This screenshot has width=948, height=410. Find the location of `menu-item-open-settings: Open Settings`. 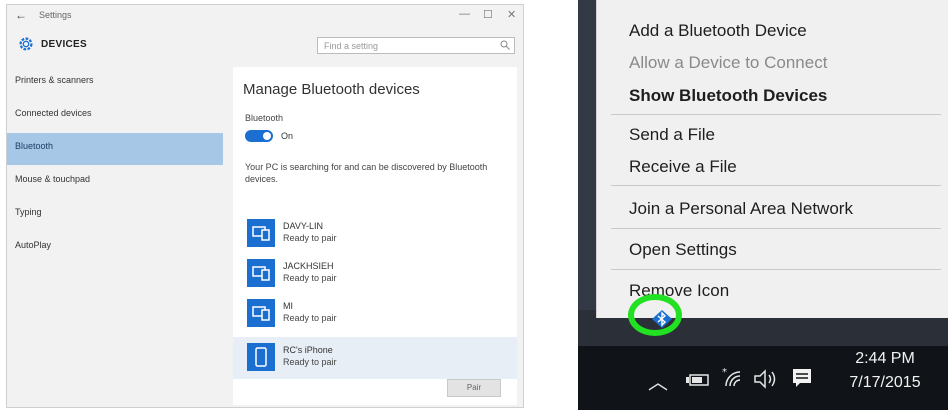

menu-item-open-settings: Open Settings is located at coordinates (683, 250).